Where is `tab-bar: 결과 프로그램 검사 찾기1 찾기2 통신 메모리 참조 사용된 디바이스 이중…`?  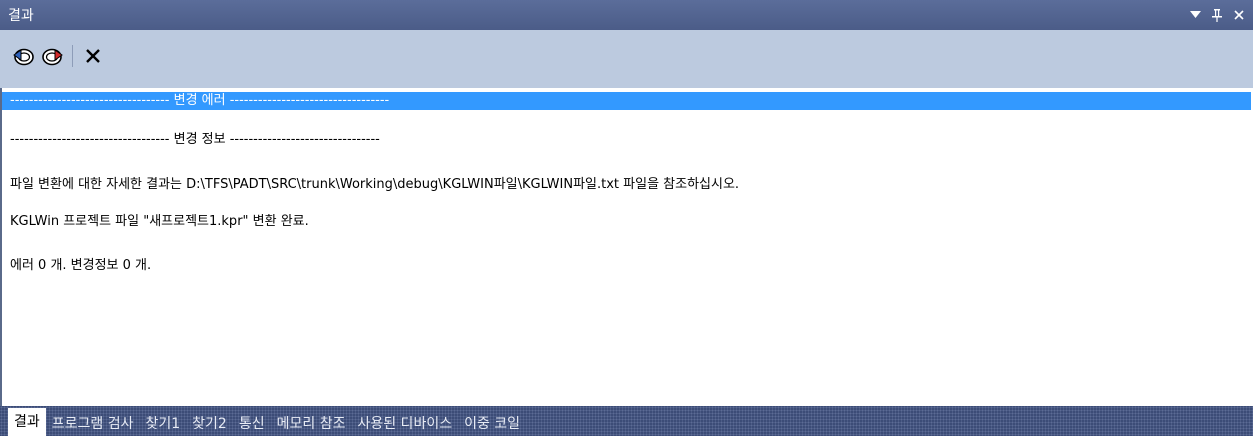
tab-bar: 결과 프로그램 검사 찾기1 찾기2 통신 메모리 참조 사용된 디바이스 이중… is located at coordinates (626, 421).